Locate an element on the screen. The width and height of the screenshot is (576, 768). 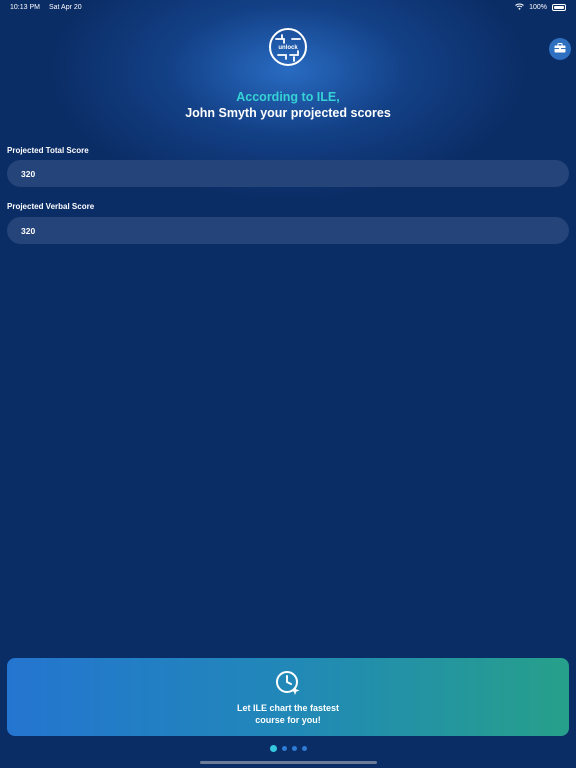
heading-projected-scores: John Smyth your projected scores is located at coordinates (288, 113).